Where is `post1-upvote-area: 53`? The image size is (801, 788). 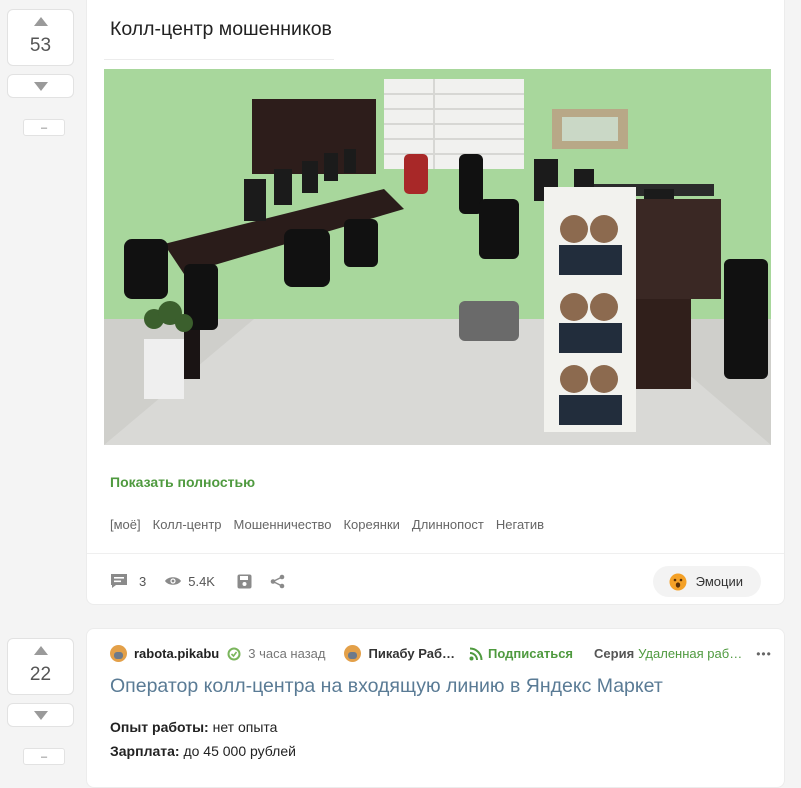 post1-upvote-area: 53 is located at coordinates (40, 37).